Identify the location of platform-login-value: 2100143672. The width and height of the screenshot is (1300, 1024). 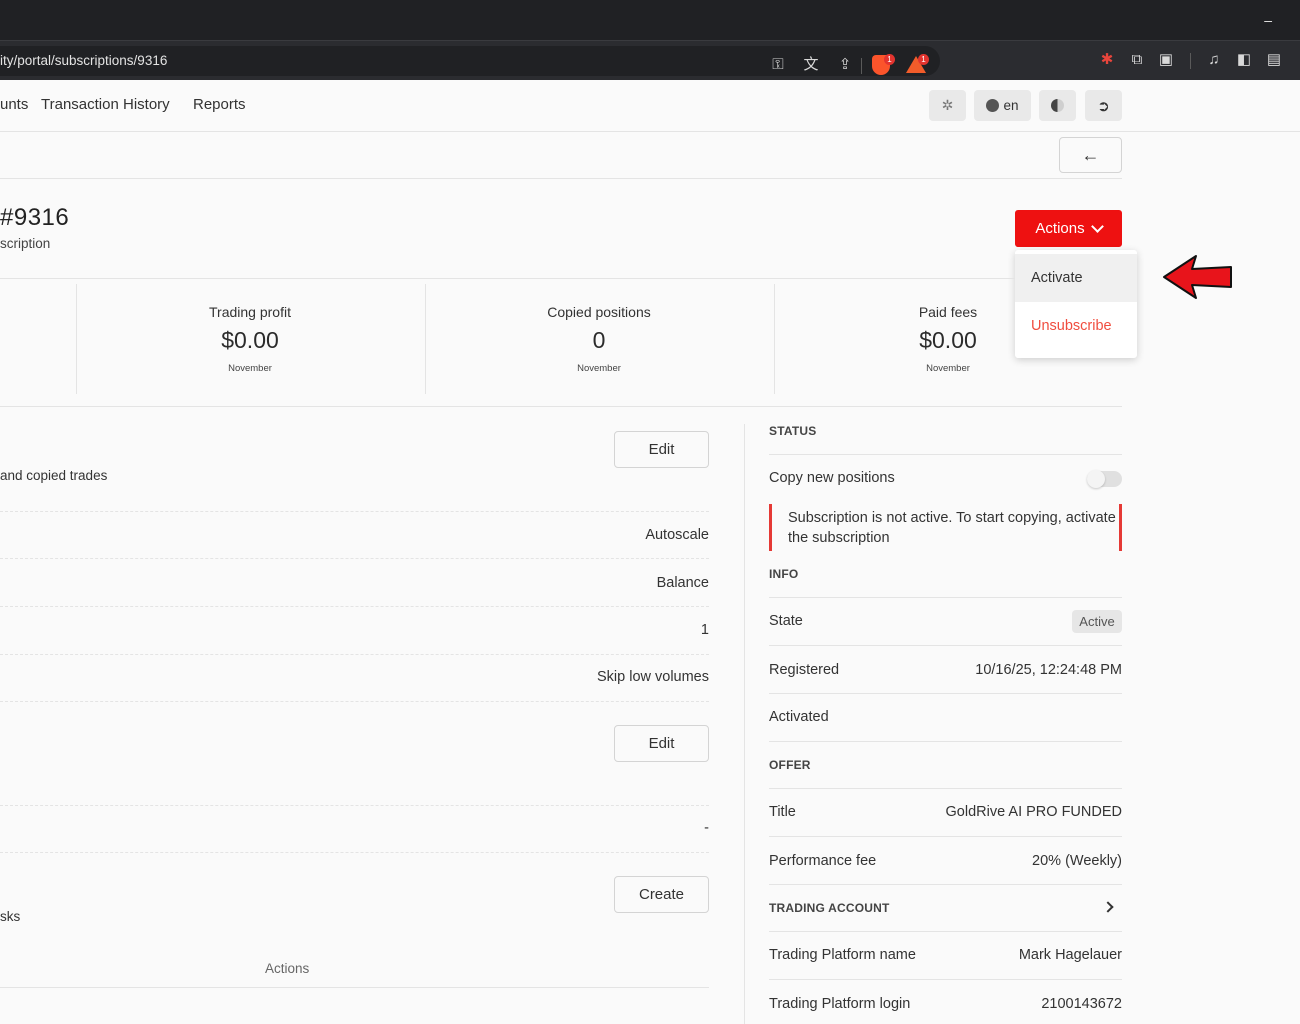
(1081, 1004).